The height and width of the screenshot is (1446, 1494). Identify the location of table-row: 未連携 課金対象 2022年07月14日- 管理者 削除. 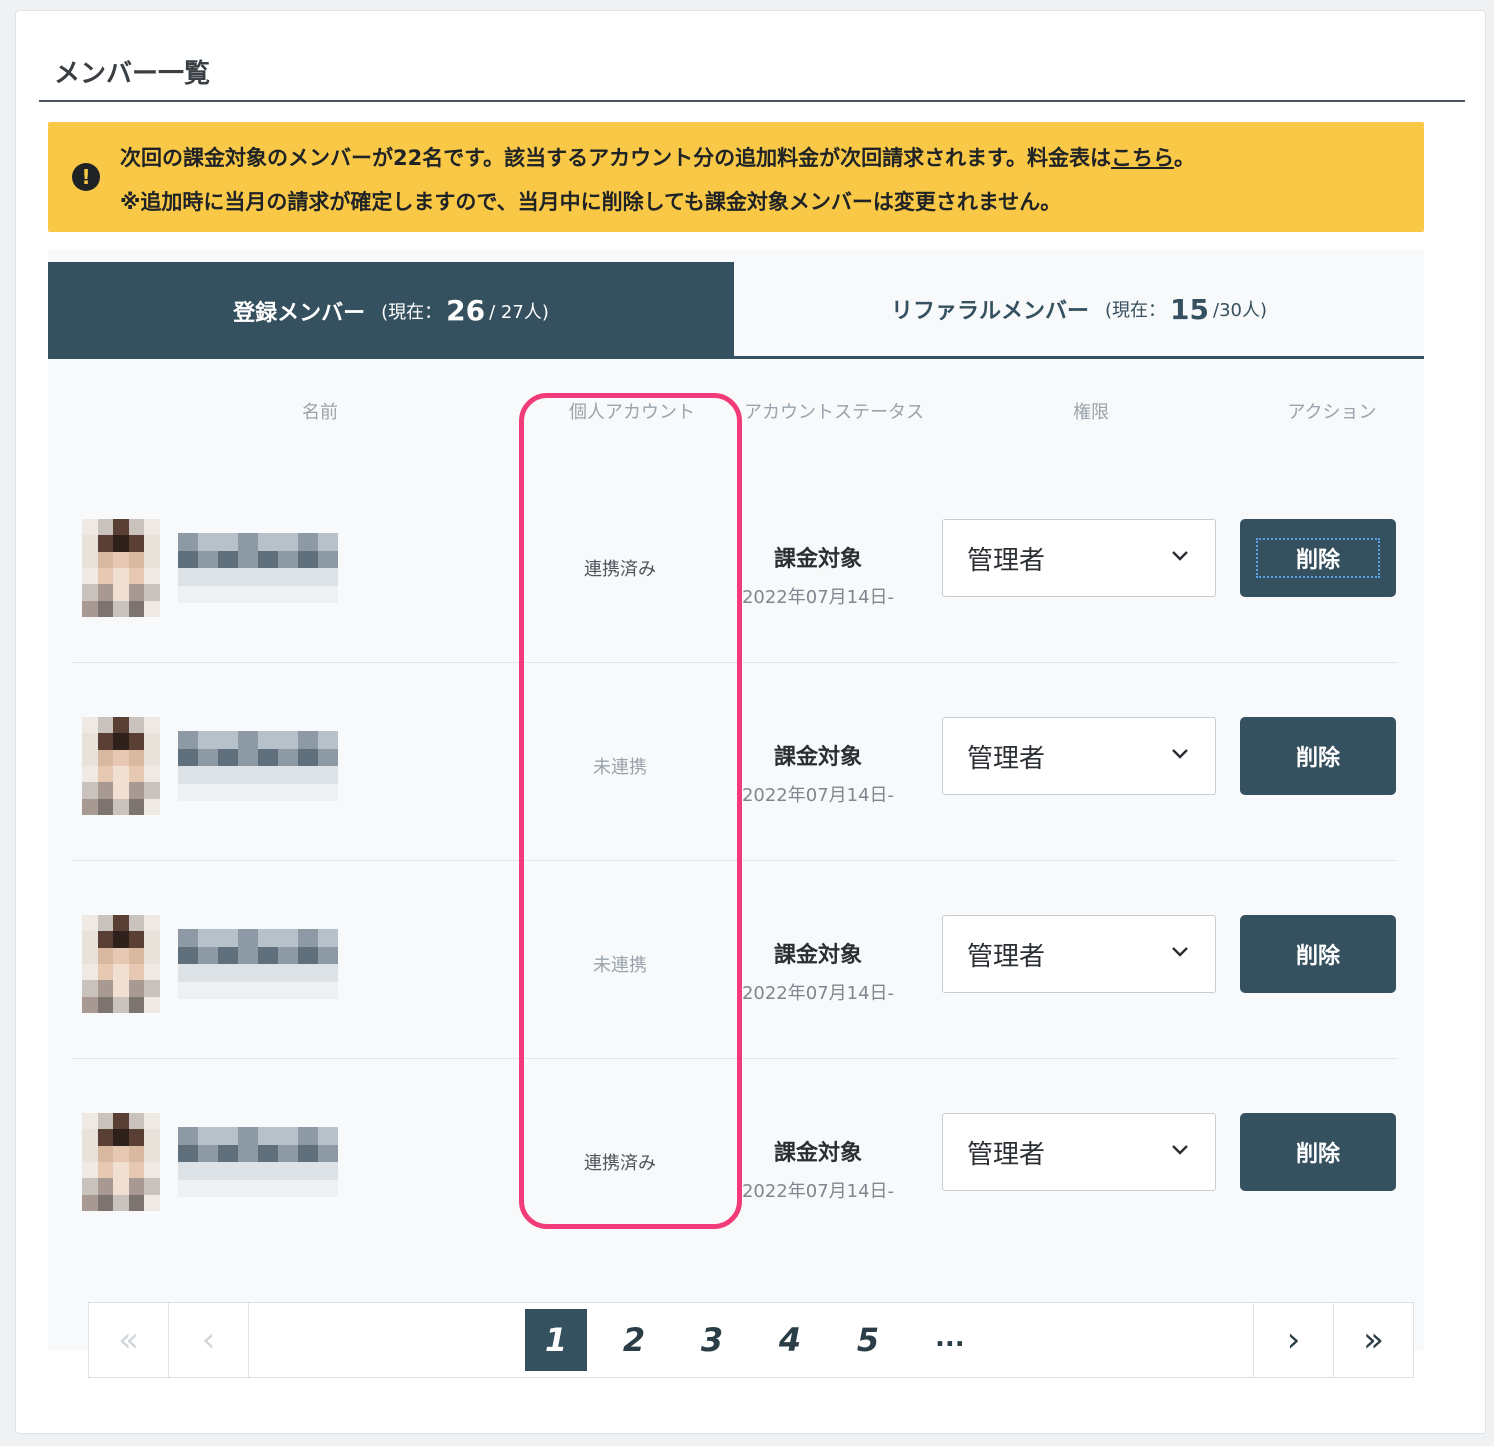
(735, 764).